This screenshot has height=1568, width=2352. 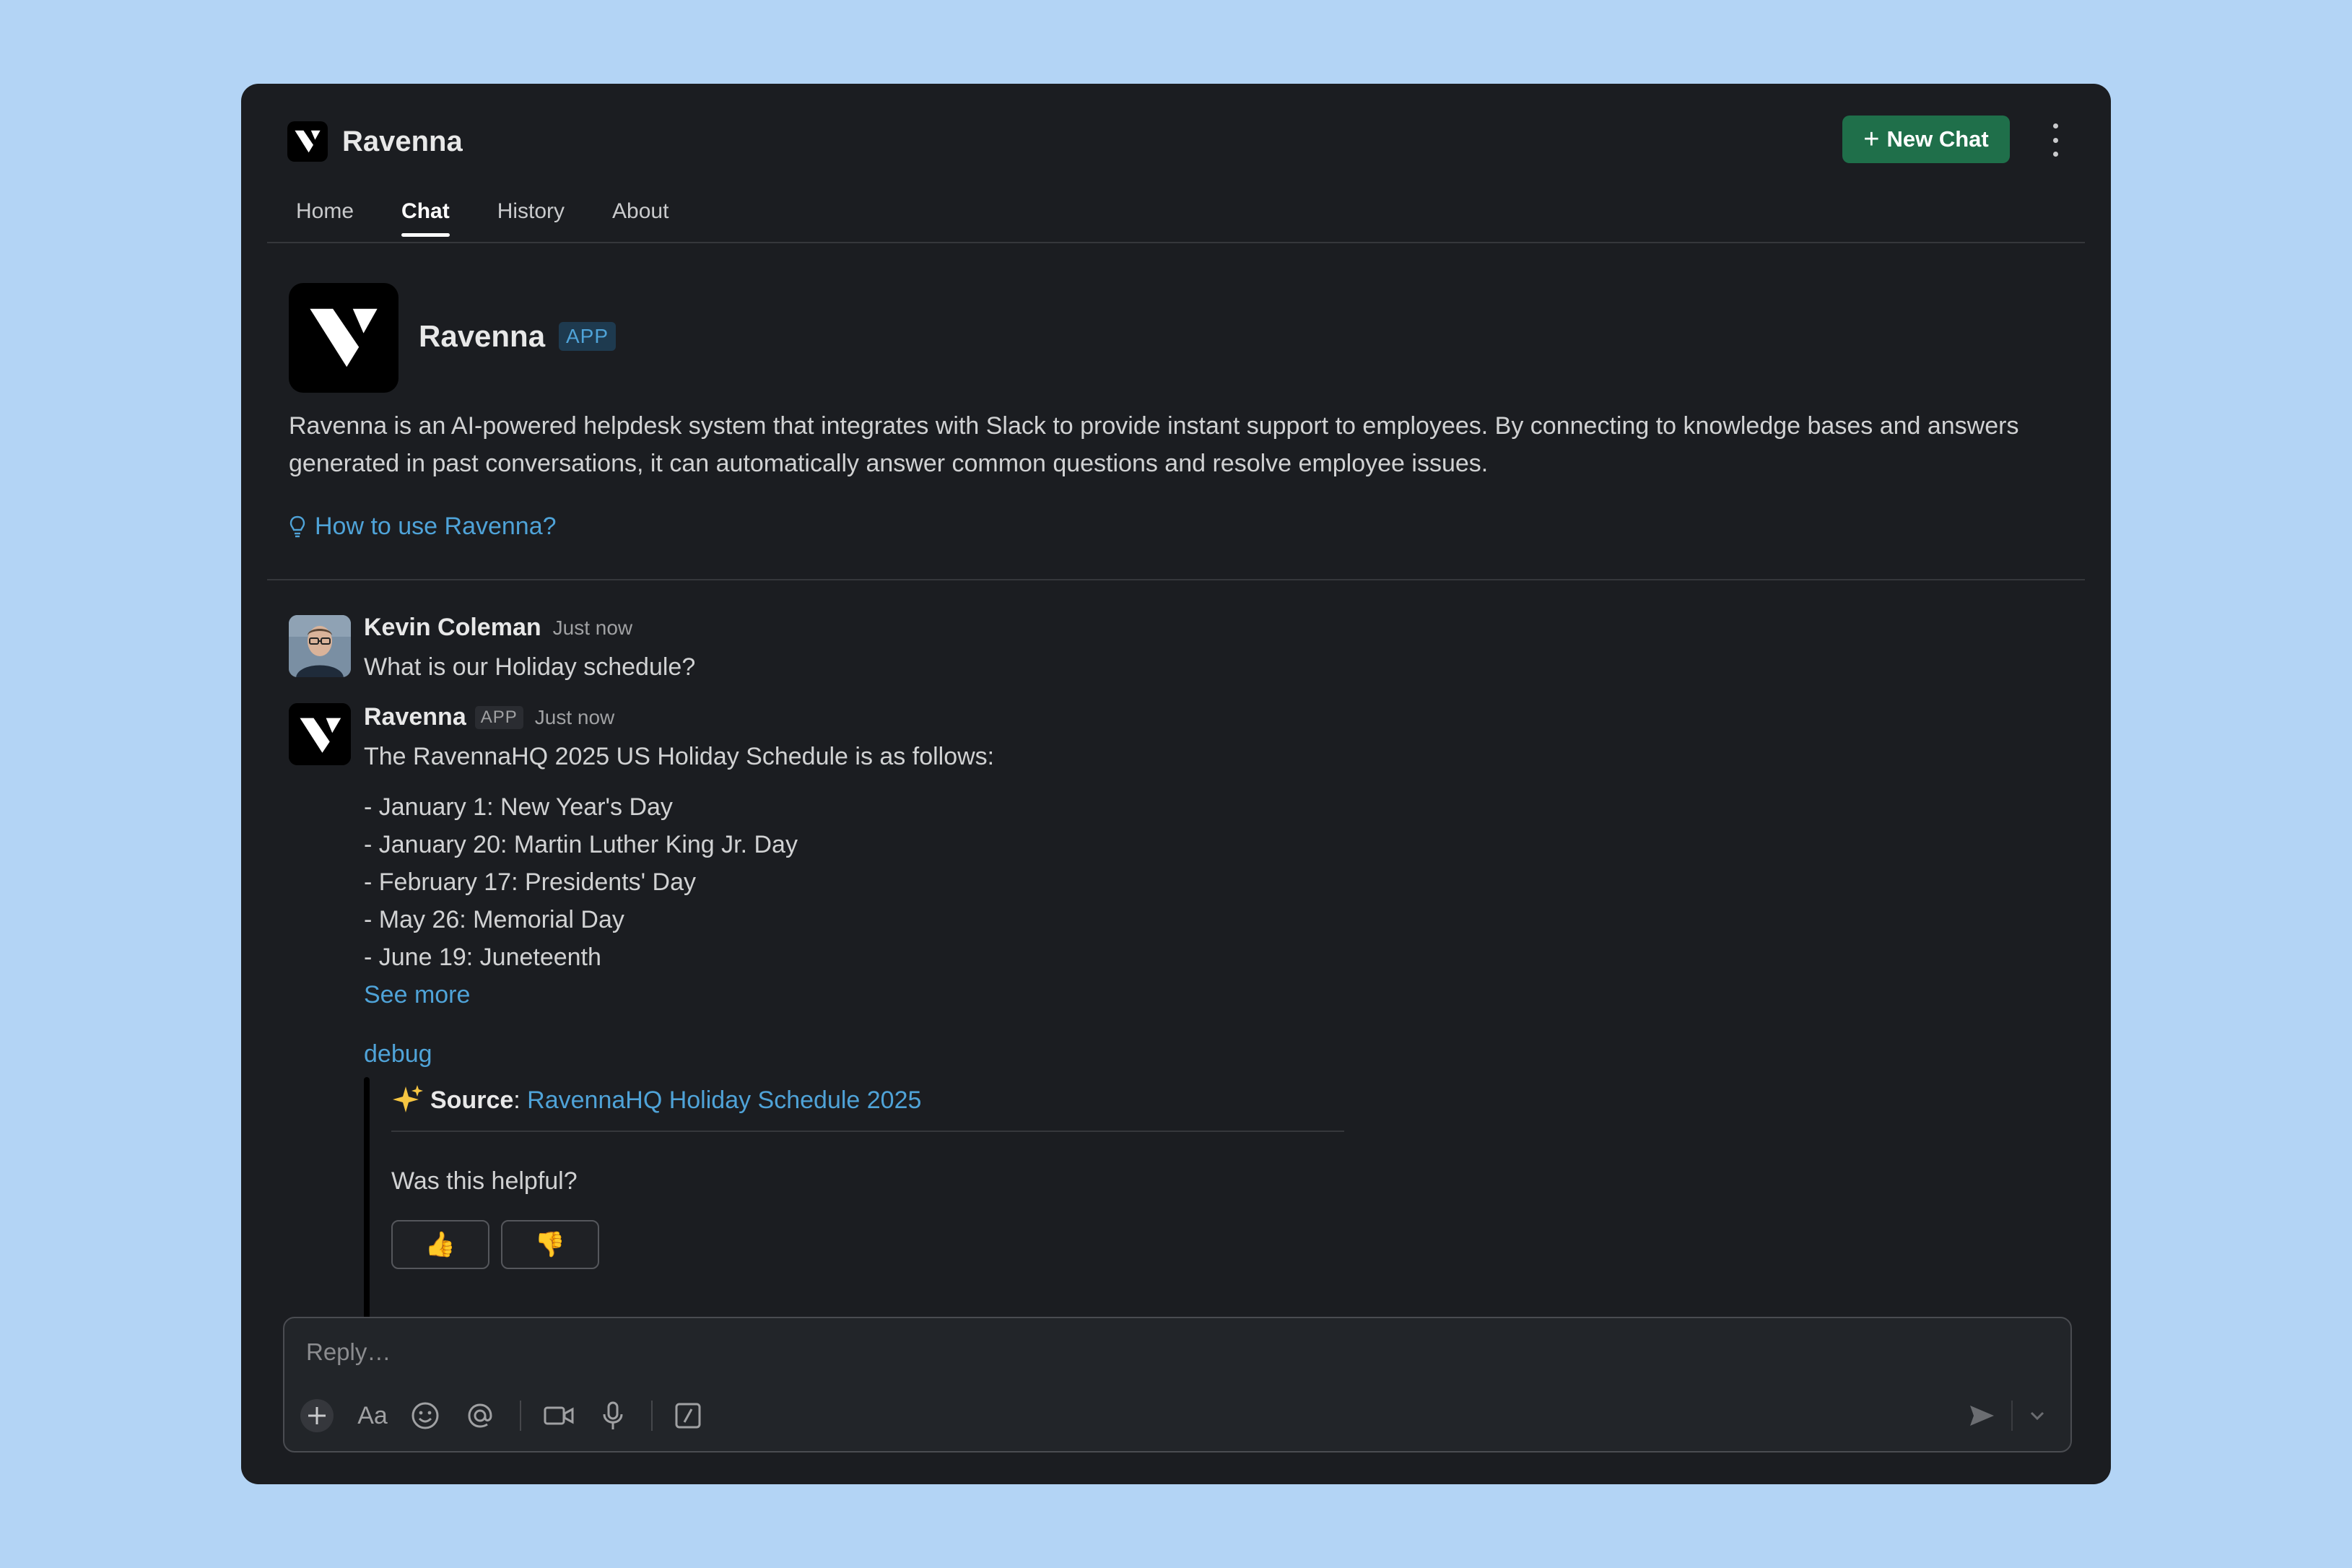 I want to click on send-options-button, so click(x=2038, y=1416).